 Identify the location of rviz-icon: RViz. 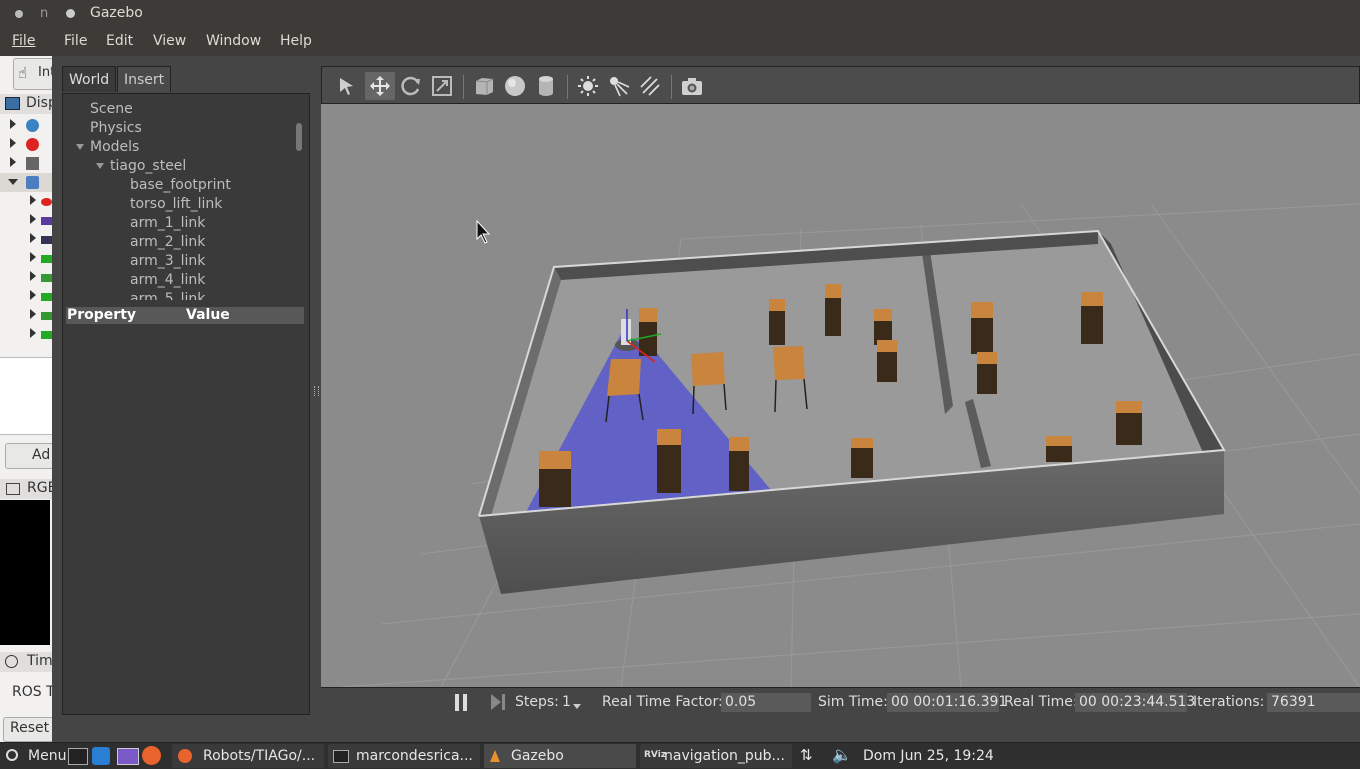
(655, 755).